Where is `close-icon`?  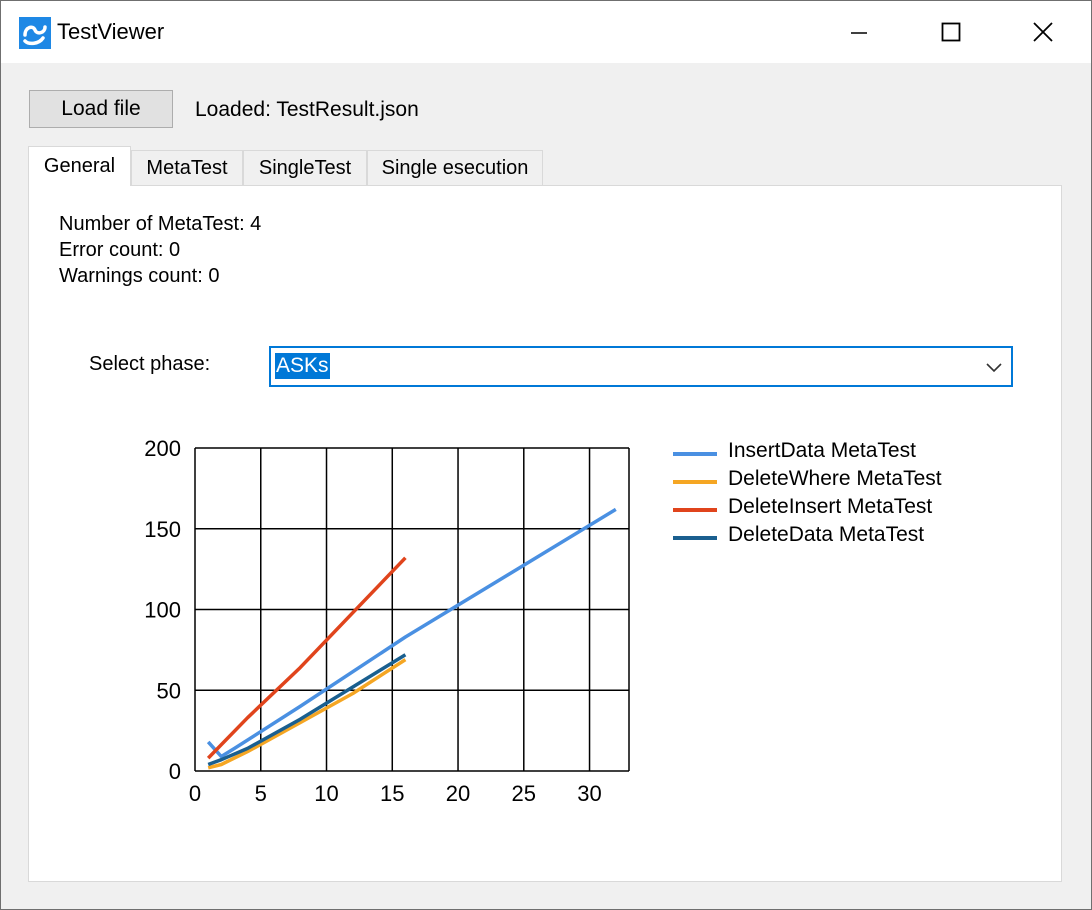 close-icon is located at coordinates (1043, 32).